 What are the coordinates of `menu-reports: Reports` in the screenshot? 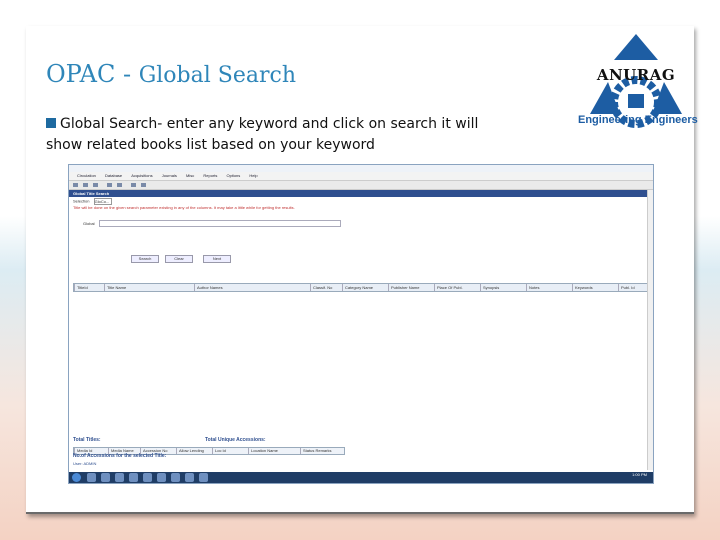 It's located at (210, 176).